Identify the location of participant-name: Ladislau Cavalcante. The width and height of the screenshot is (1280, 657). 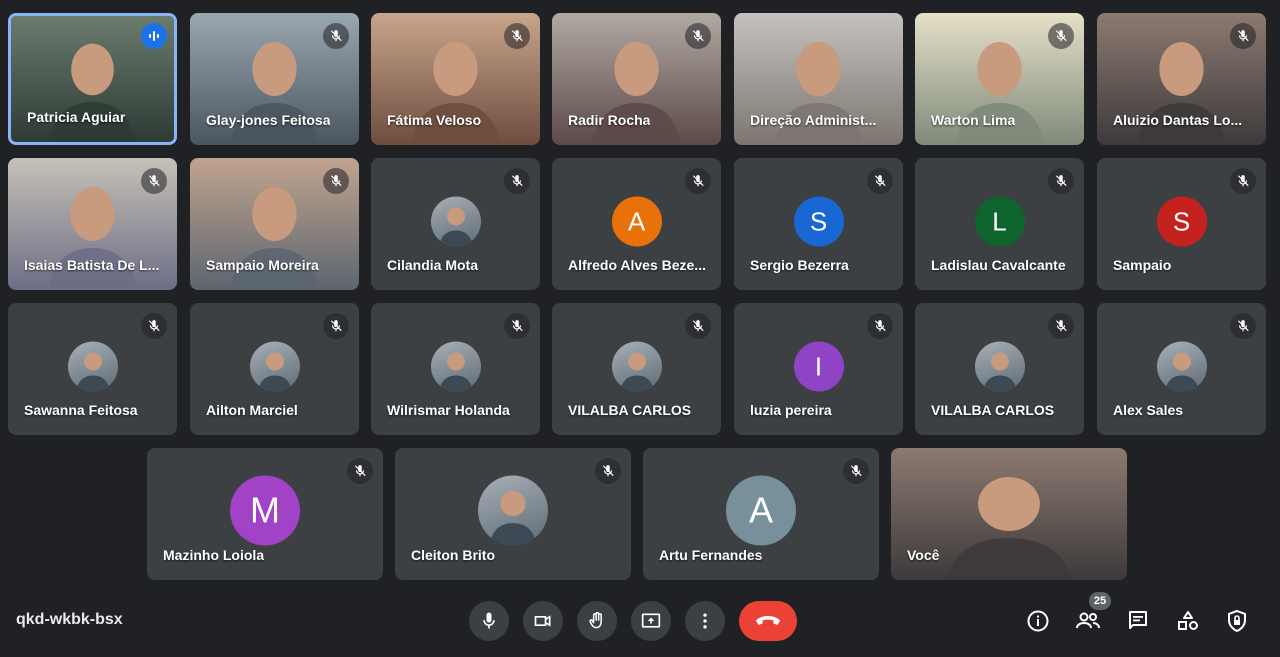
(998, 265).